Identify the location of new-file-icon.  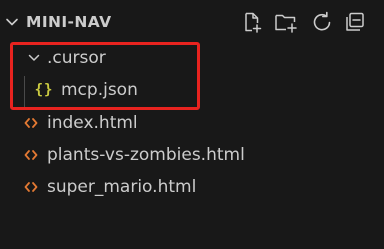
(252, 22).